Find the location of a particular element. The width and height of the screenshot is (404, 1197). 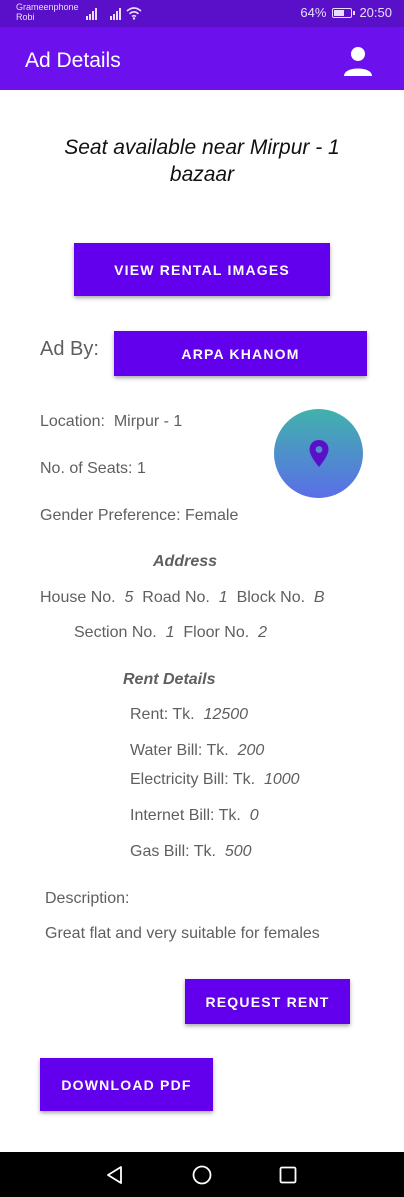

description-label: Description: is located at coordinates (87, 898).